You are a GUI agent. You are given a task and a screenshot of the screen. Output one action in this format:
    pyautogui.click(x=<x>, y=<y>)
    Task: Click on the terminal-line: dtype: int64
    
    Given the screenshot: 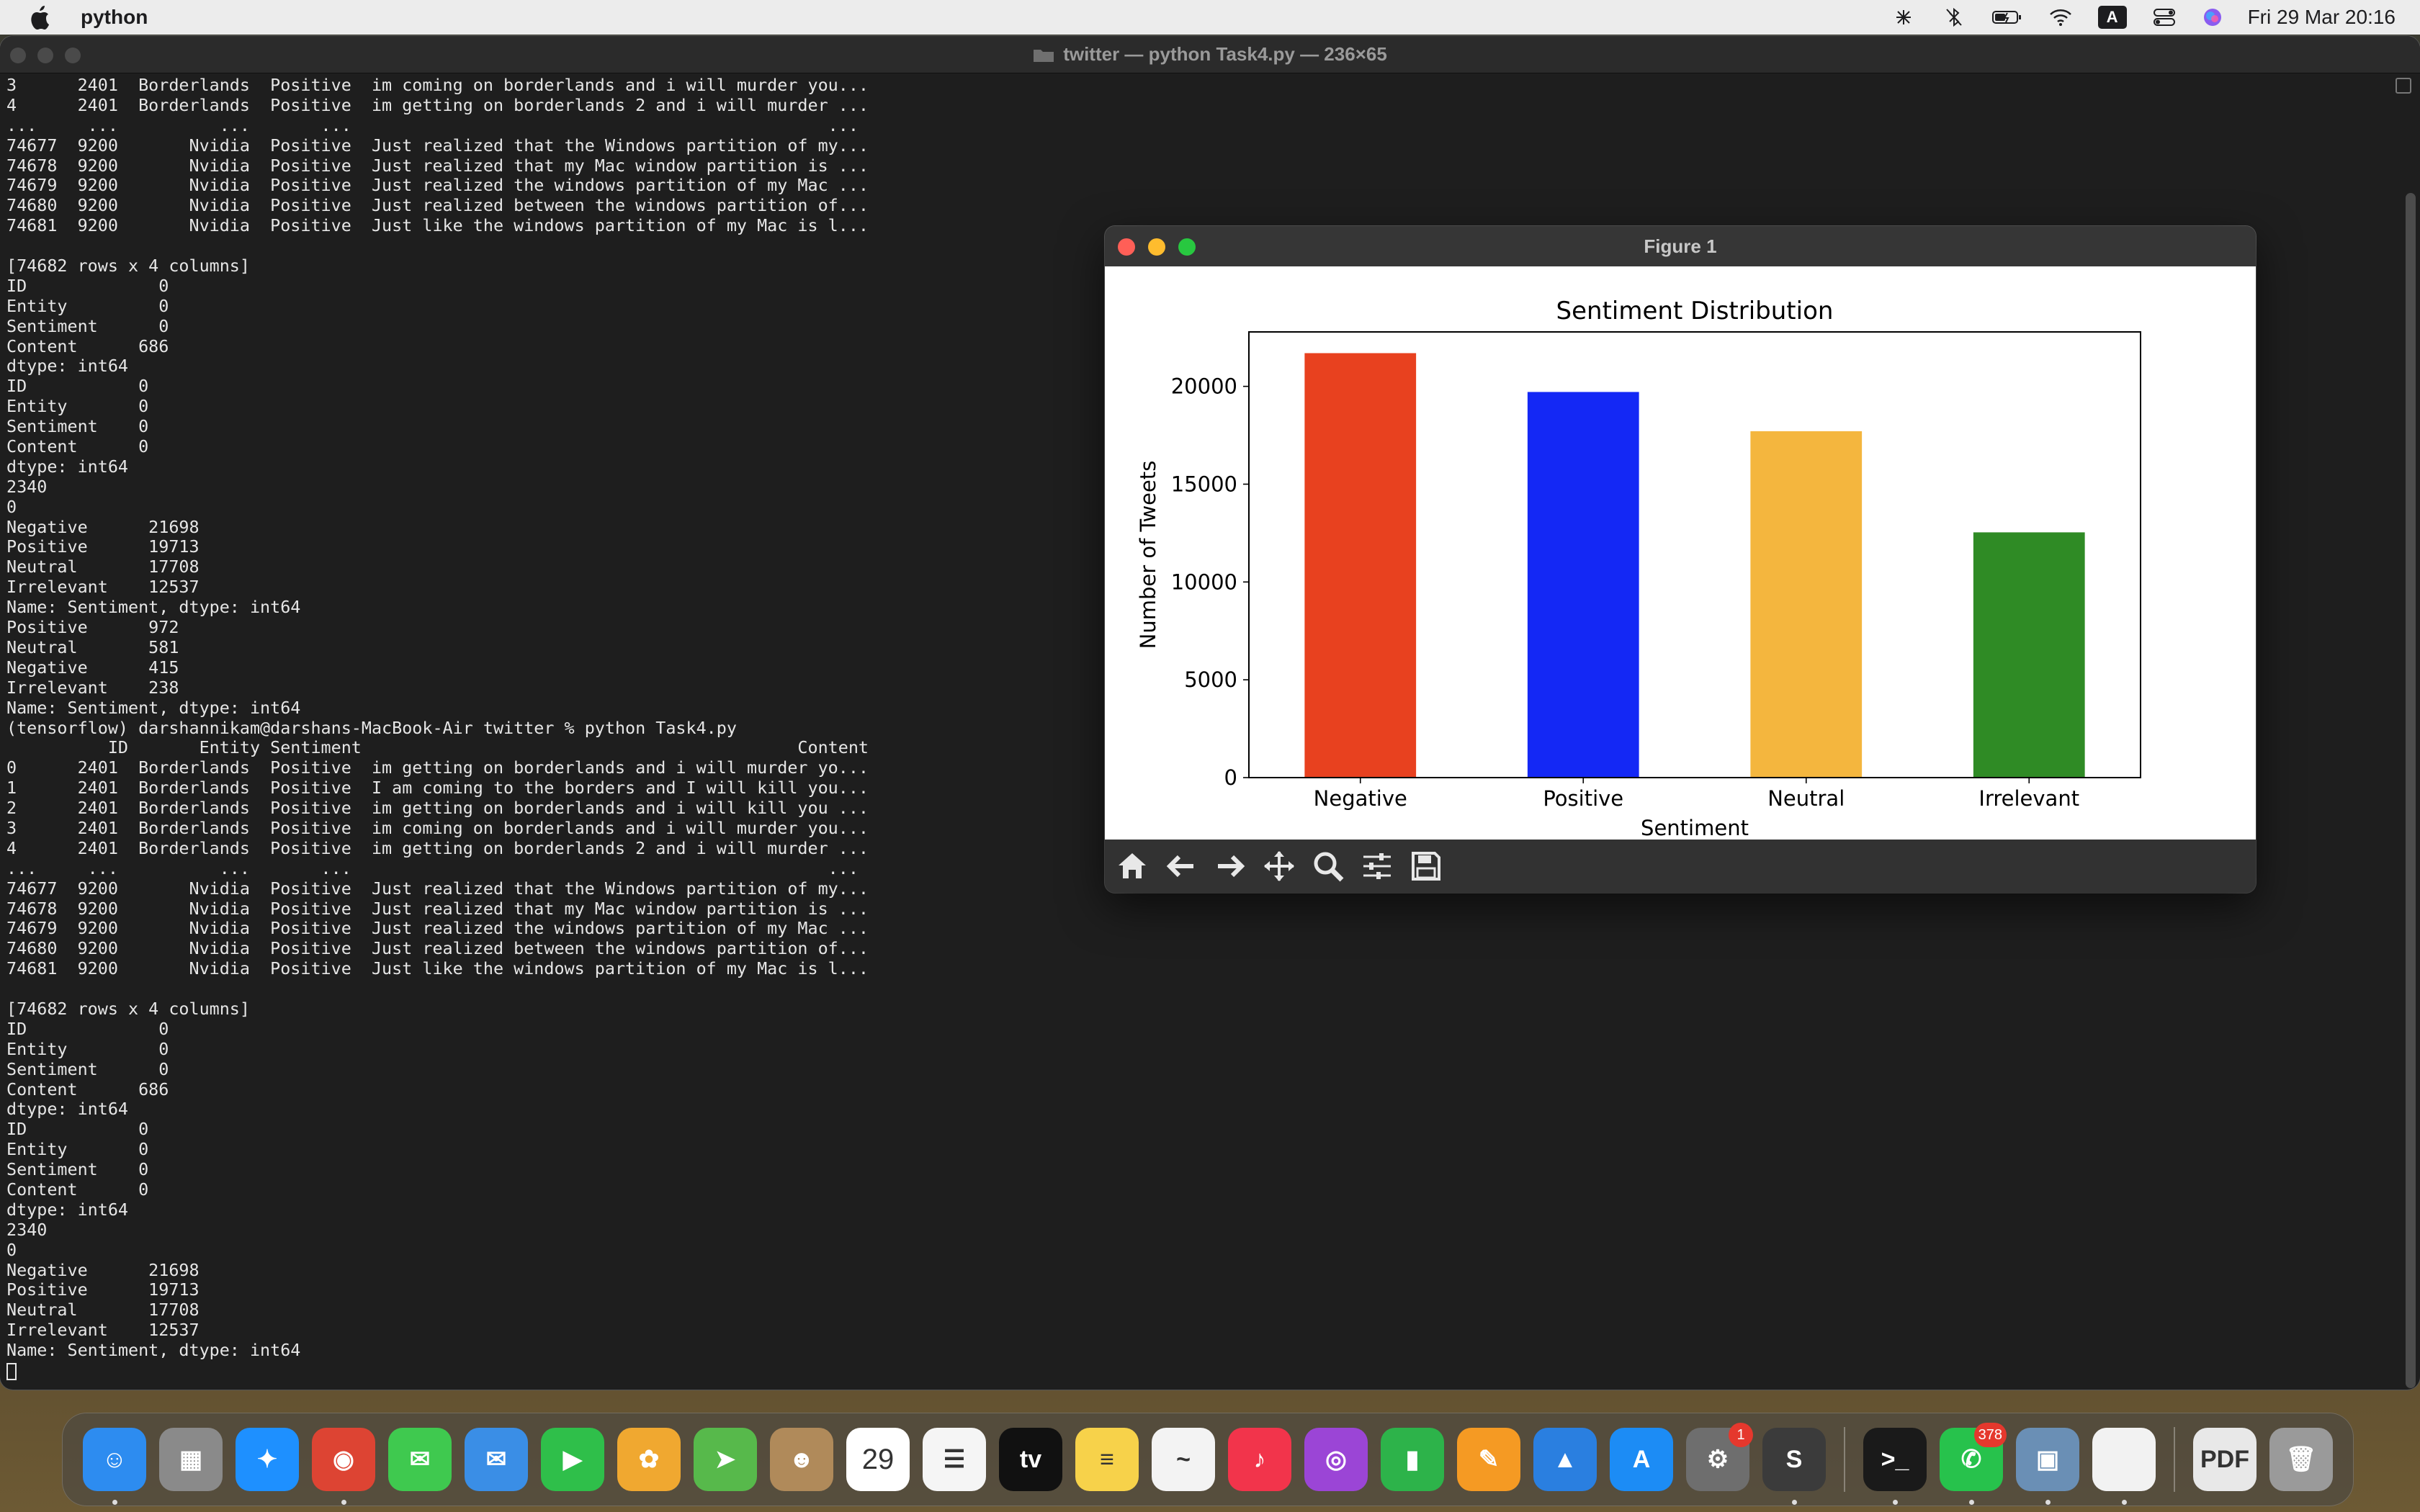 What is the action you would take?
    pyautogui.click(x=67, y=1210)
    